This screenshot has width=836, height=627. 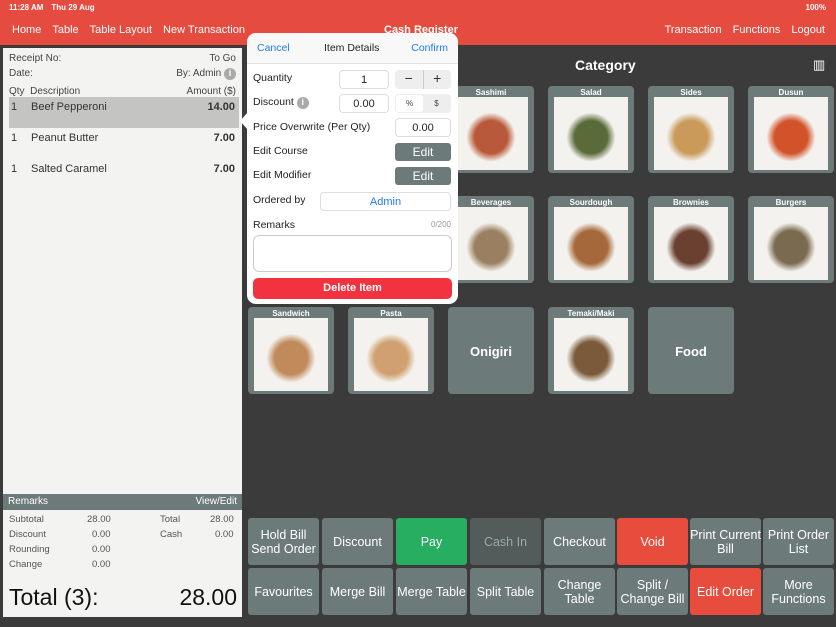 What do you see at coordinates (691, 350) in the screenshot?
I see `category-tile: Food` at bounding box center [691, 350].